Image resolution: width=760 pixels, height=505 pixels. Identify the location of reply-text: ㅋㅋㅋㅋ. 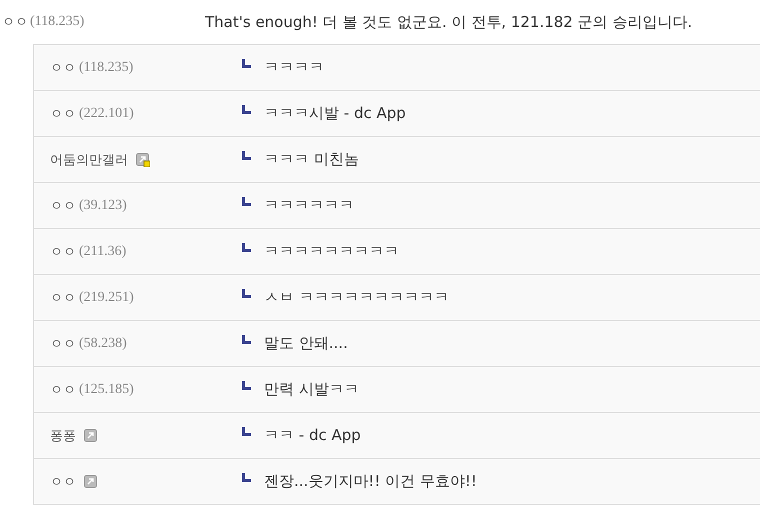
(294, 67).